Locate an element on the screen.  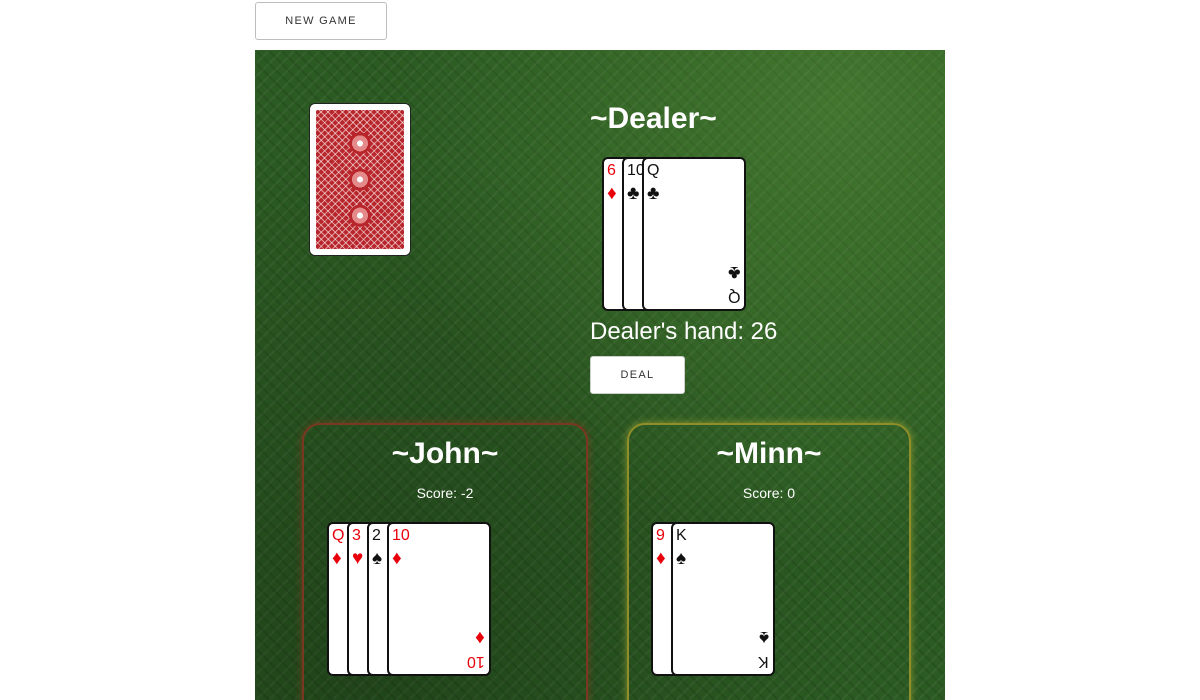
suit-icon: ♥ is located at coordinates (358, 558).